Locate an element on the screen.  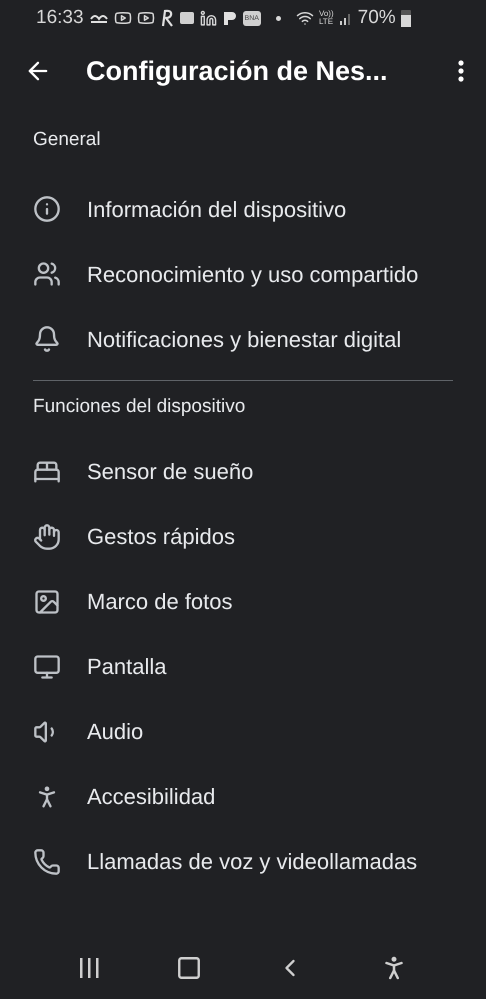
battery-icon is located at coordinates (405, 18).